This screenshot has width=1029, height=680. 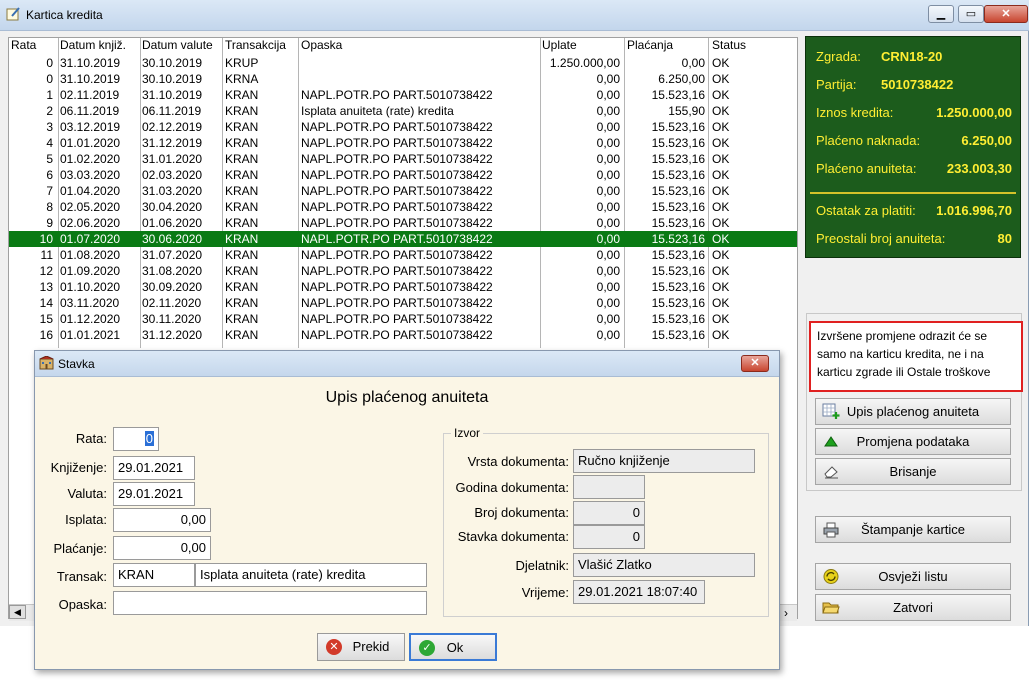 What do you see at coordinates (913, 576) in the screenshot?
I see `osvjezi-listu-button: Osvježi listu` at bounding box center [913, 576].